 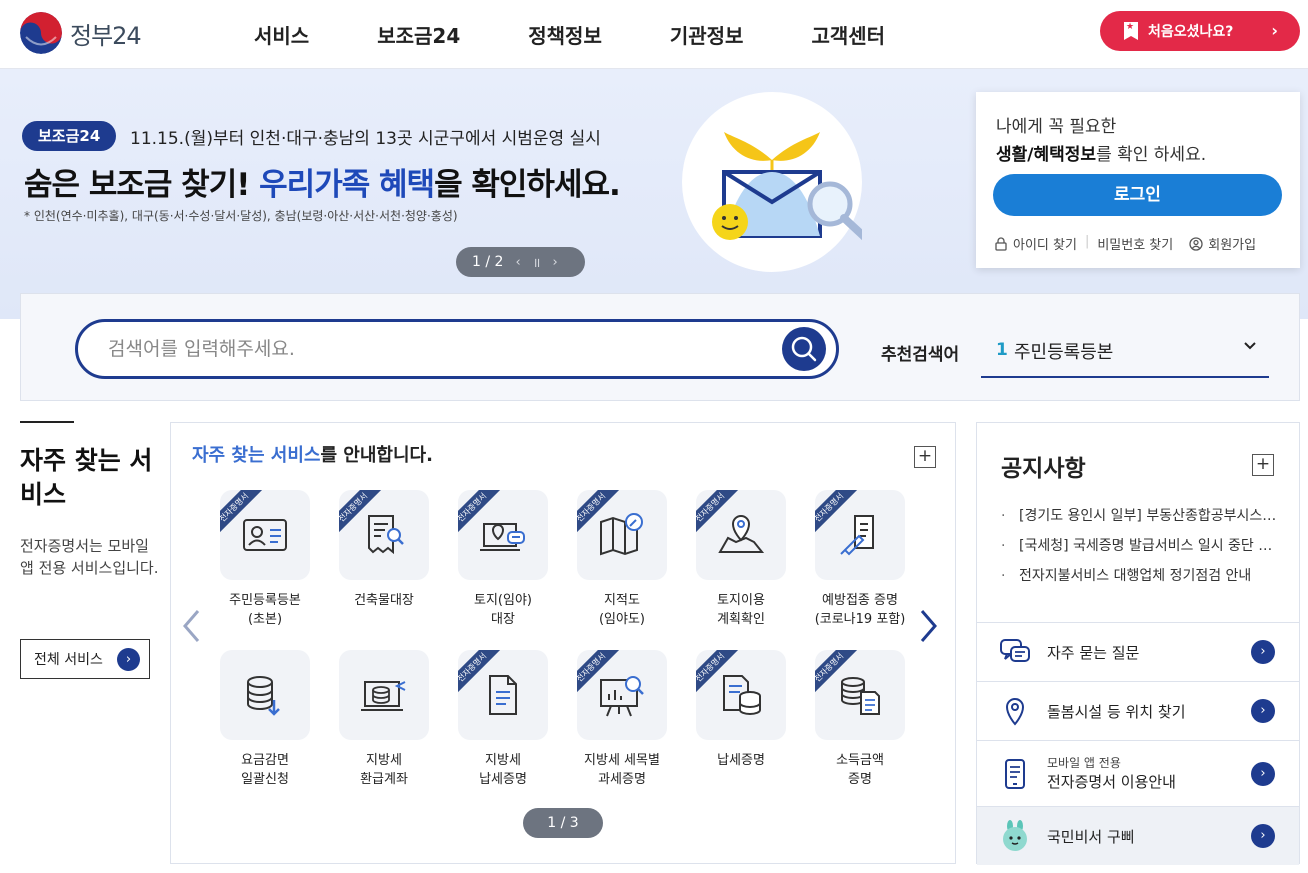 I want to click on services-pager: 1 / 3, so click(x=563, y=823).